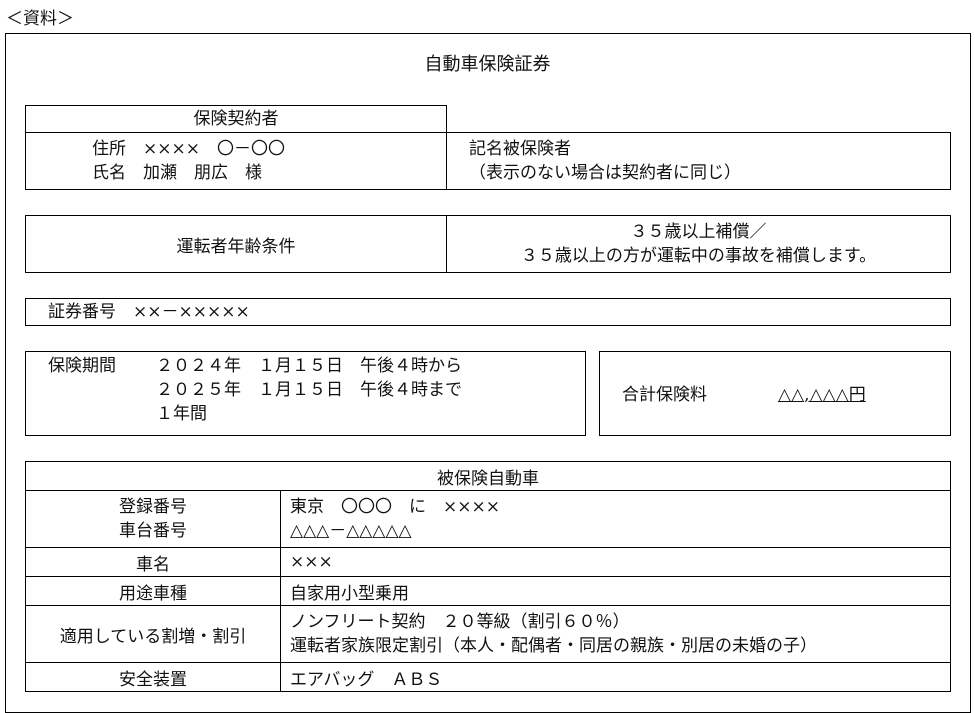  What do you see at coordinates (487, 64) in the screenshot?
I see `policy-title: 自動車保険証券` at bounding box center [487, 64].